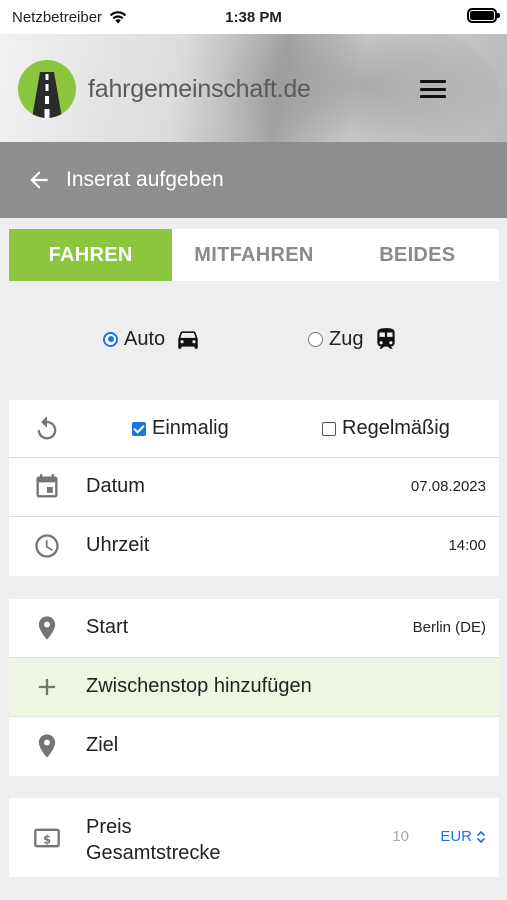  Describe the element at coordinates (254, 546) in the screenshot. I see `time-row: Uhrzeit 14:00` at that location.